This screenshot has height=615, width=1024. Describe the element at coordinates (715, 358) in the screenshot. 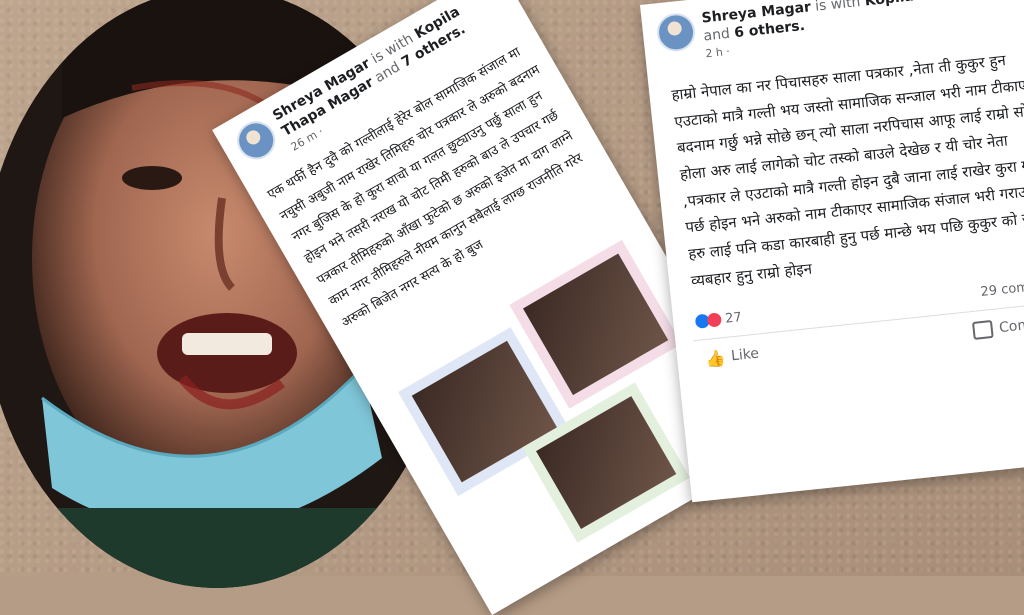

I see `thumbs-up-icon: 👍` at that location.